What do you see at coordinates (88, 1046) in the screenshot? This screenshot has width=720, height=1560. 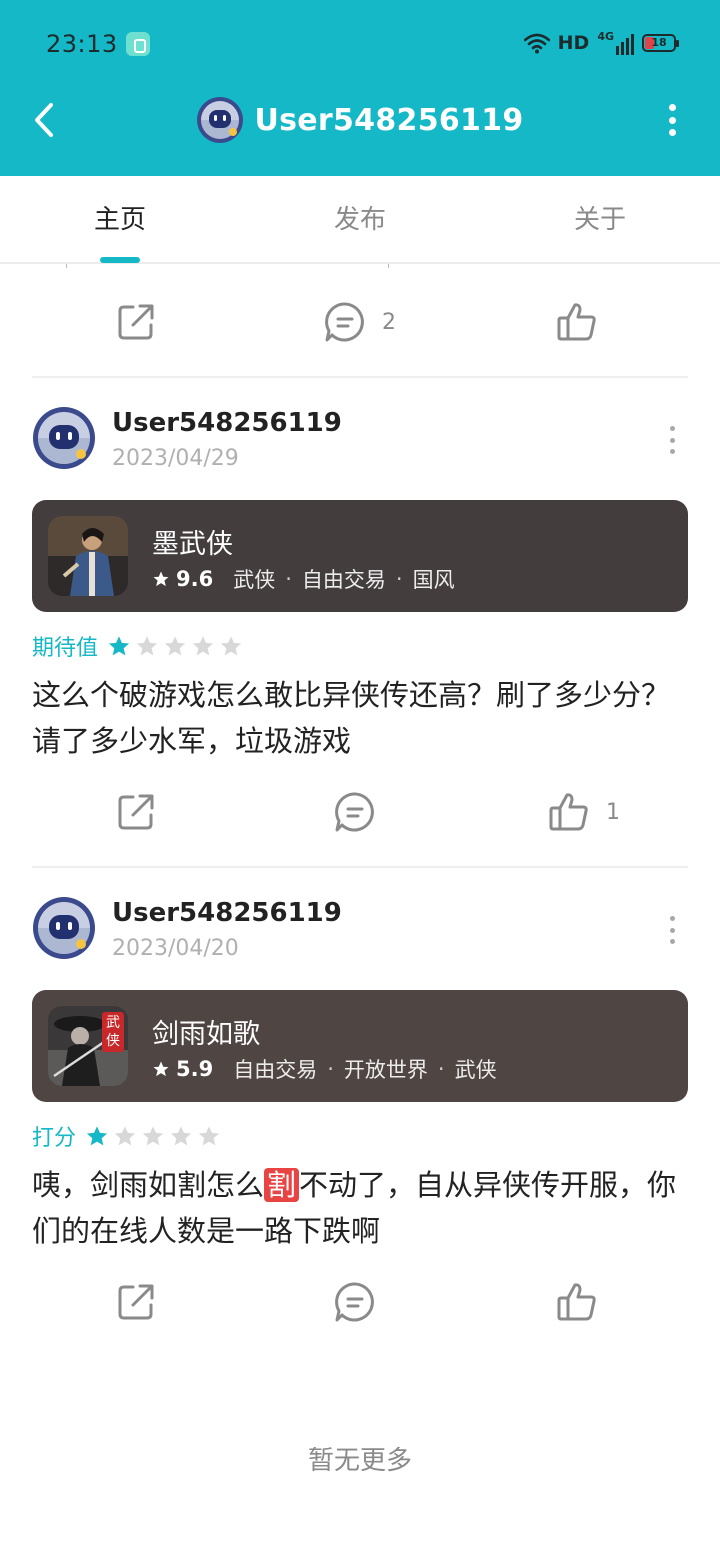 I see `game-thumbnail: 武侠` at bounding box center [88, 1046].